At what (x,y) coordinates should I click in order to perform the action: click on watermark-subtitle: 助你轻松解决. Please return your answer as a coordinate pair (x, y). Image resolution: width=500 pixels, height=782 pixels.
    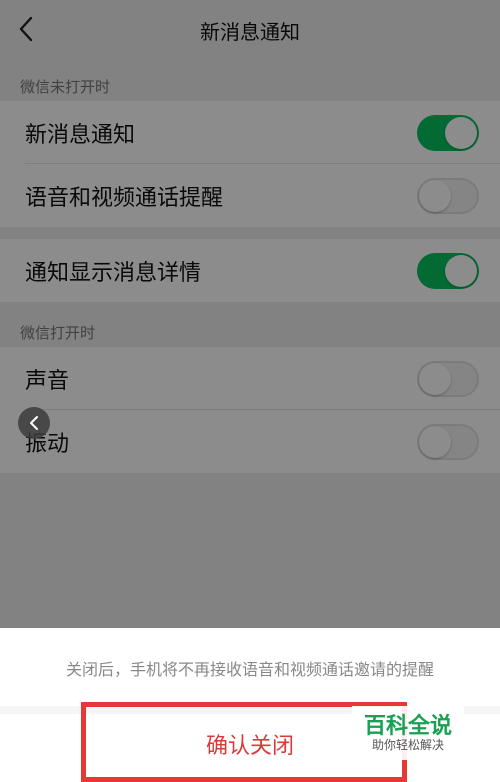
    Looking at the image, I should click on (407, 745).